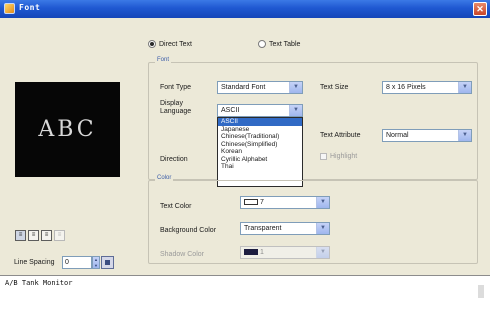 This screenshot has height=315, width=490. Describe the element at coordinates (243, 87) in the screenshot. I see `font-type-value: Standard Font` at that location.